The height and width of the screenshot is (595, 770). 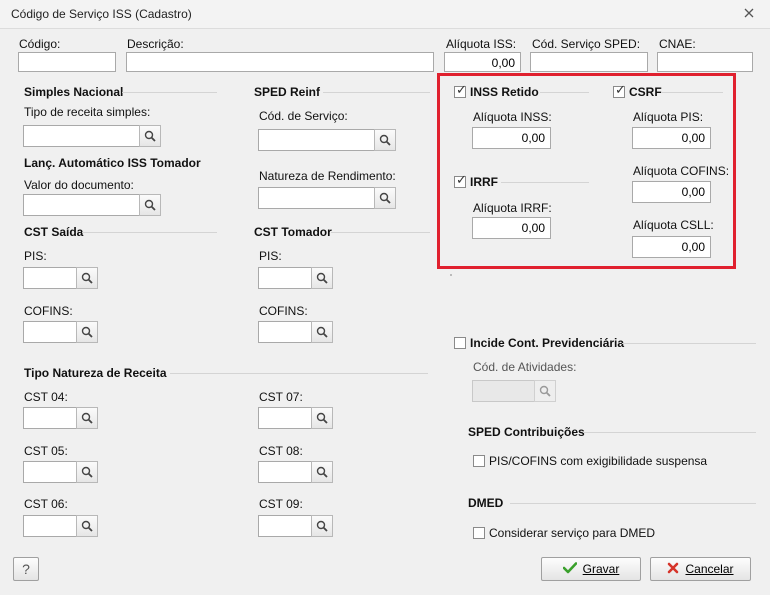 What do you see at coordinates (50, 278) in the screenshot?
I see `cst-saida-pis-input` at bounding box center [50, 278].